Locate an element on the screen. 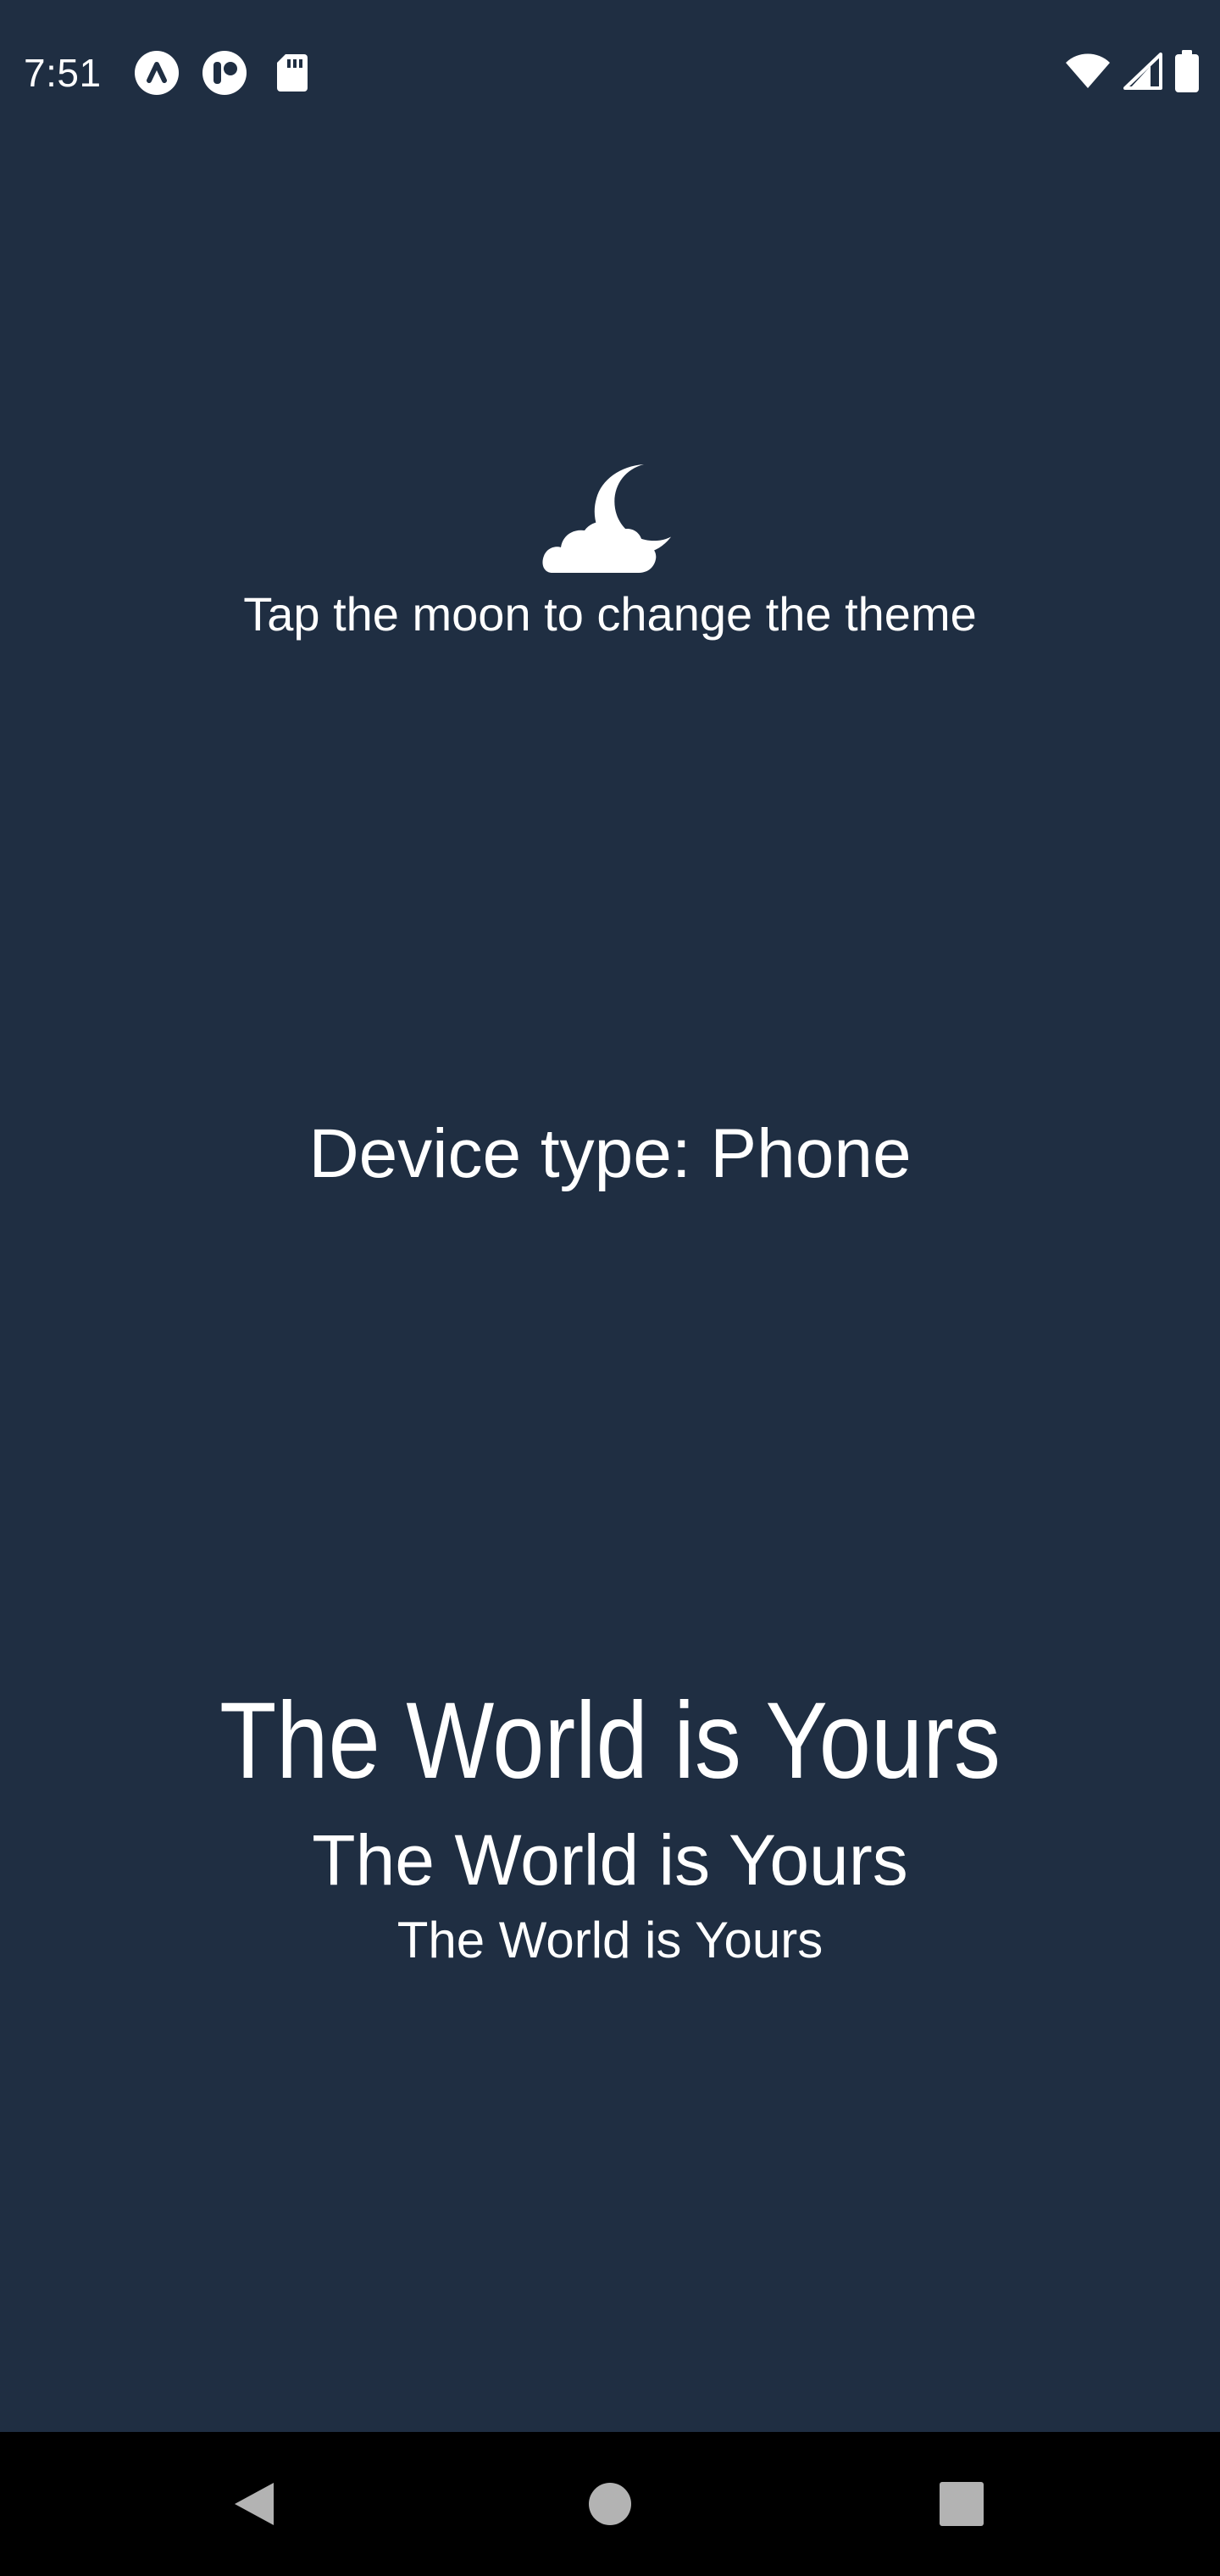 This screenshot has height=2576, width=1220. navigation-bar is located at coordinates (610, 2504).